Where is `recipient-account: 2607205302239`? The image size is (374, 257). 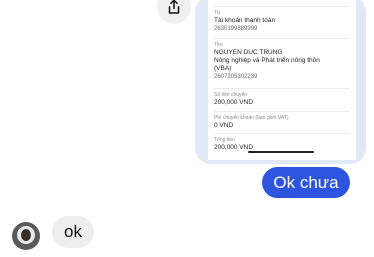
recipient-account: 2607205302239 is located at coordinates (236, 77).